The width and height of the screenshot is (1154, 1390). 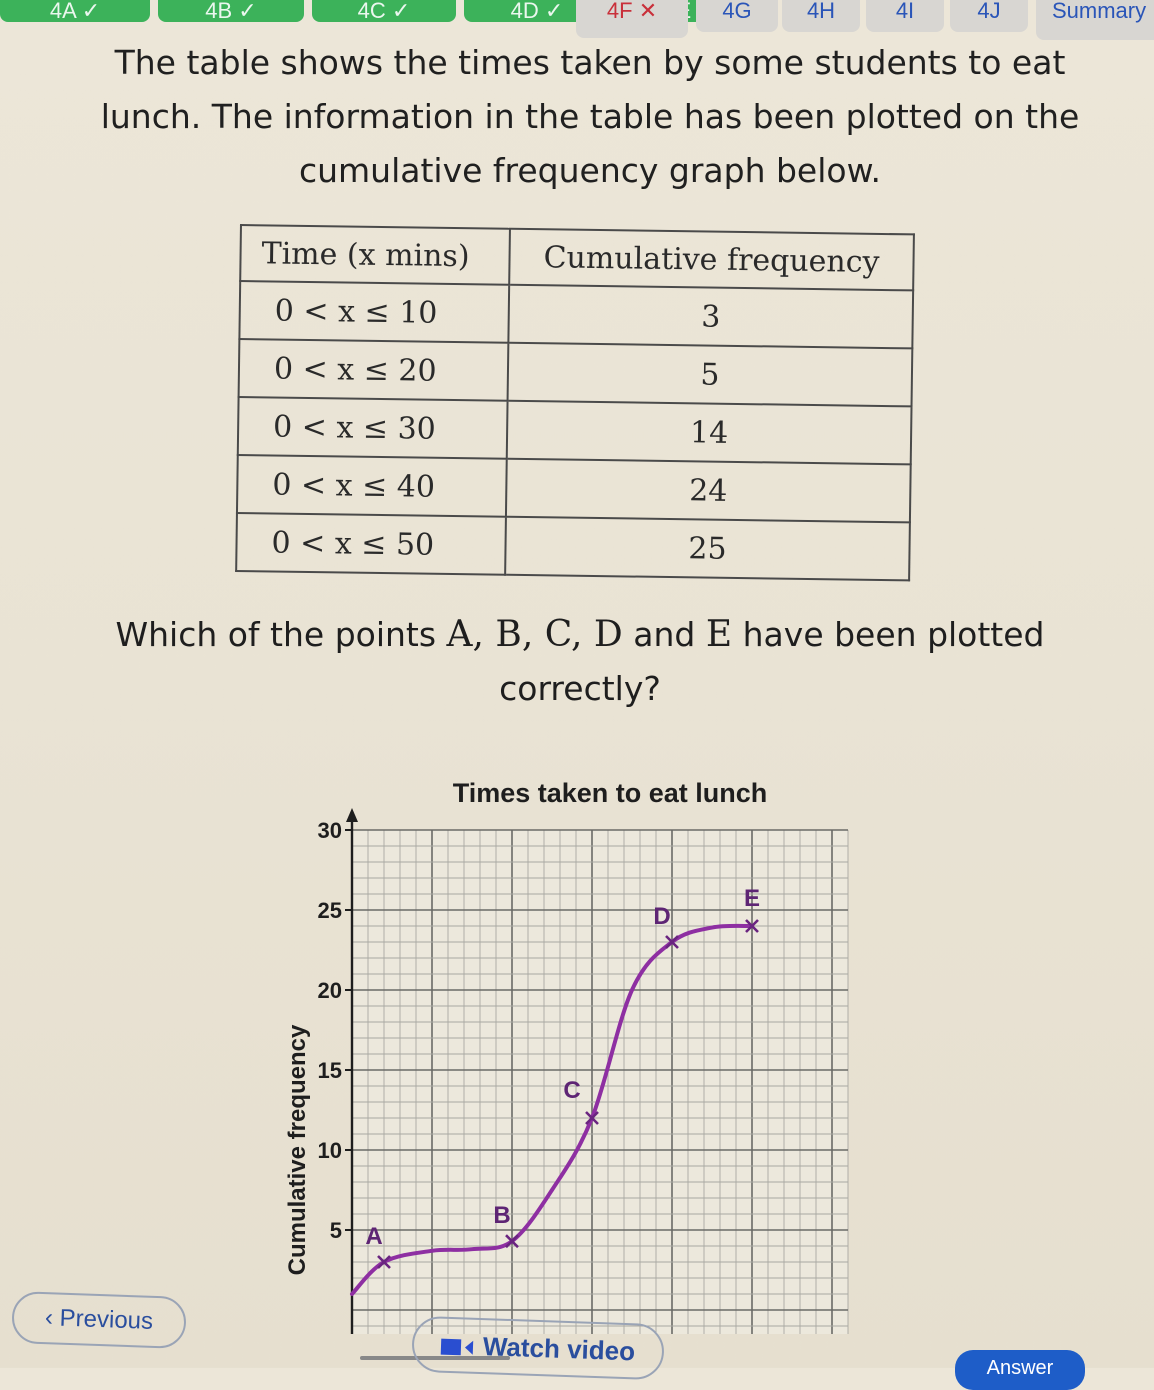 What do you see at coordinates (371, 543) in the screenshot?
I see `interval-cell: 0 < x ≤ 50` at bounding box center [371, 543].